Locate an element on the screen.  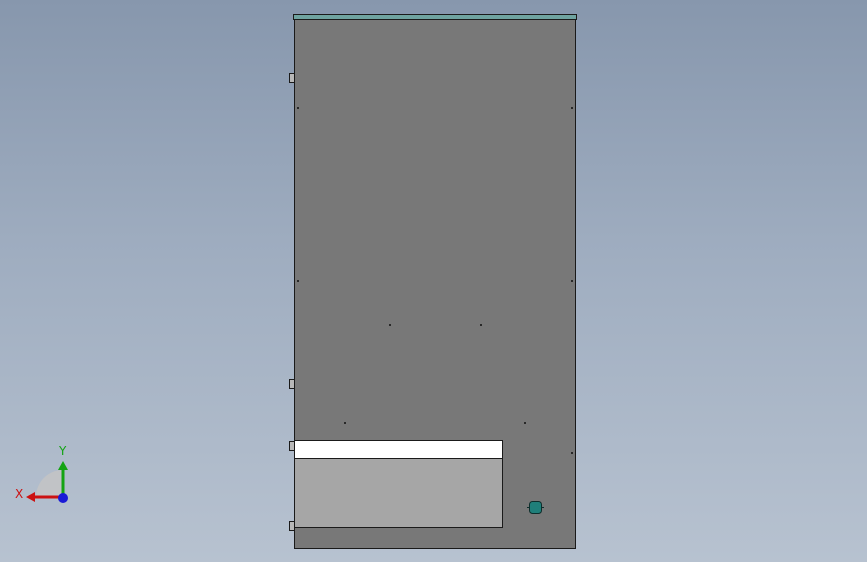
z-axis-icon is located at coordinates (63, 498).